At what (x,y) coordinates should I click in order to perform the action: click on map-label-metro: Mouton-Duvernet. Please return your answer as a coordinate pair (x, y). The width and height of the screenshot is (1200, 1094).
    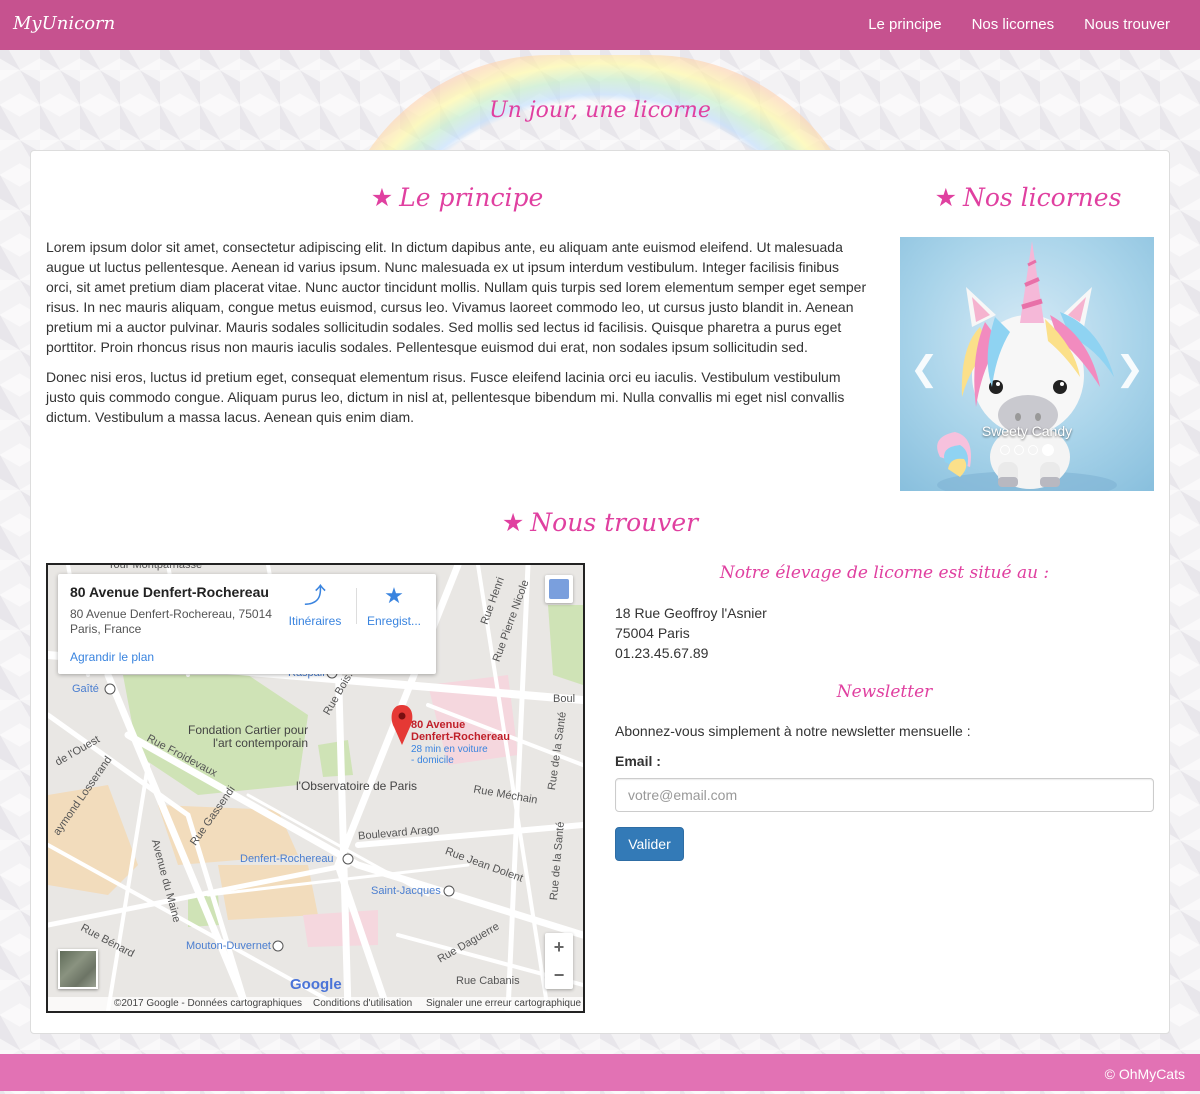
    Looking at the image, I should click on (228, 946).